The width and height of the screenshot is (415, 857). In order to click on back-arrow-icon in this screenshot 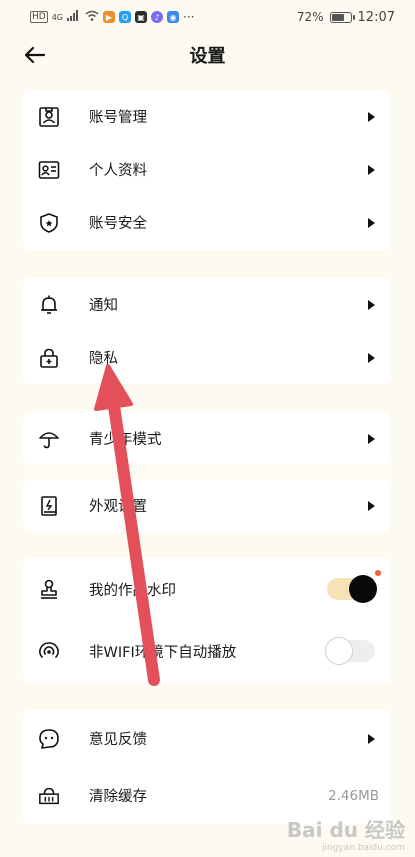, I will do `click(35, 55)`.